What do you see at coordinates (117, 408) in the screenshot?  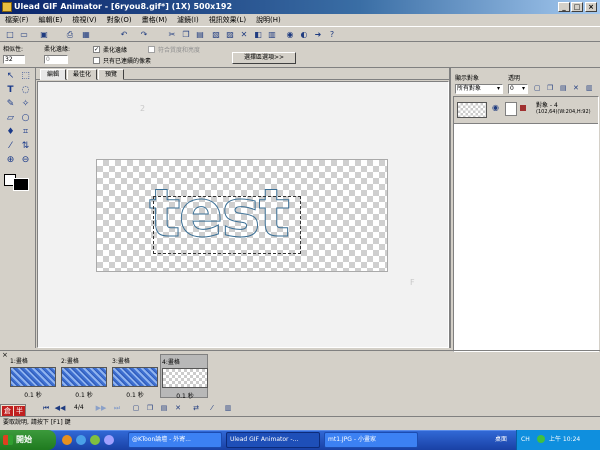 I see `last-frame-icon: ⏭` at bounding box center [117, 408].